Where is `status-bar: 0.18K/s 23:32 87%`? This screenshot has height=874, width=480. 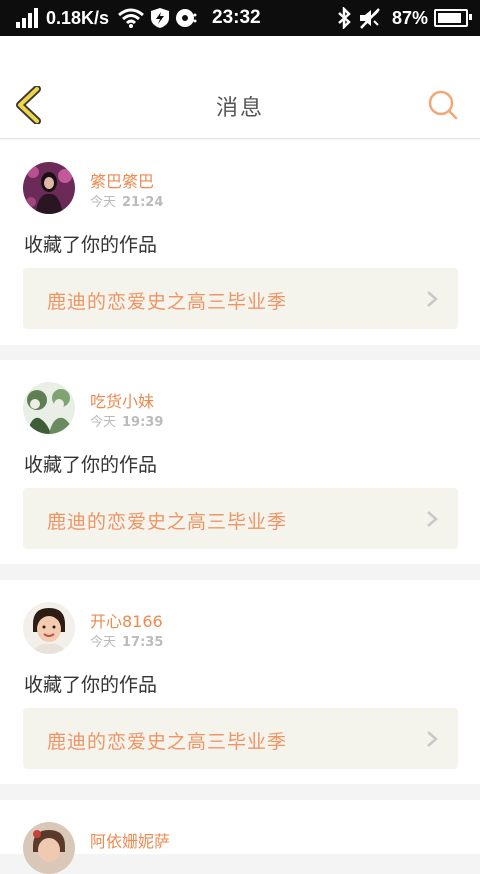 status-bar: 0.18K/s 23:32 87% is located at coordinates (240, 18).